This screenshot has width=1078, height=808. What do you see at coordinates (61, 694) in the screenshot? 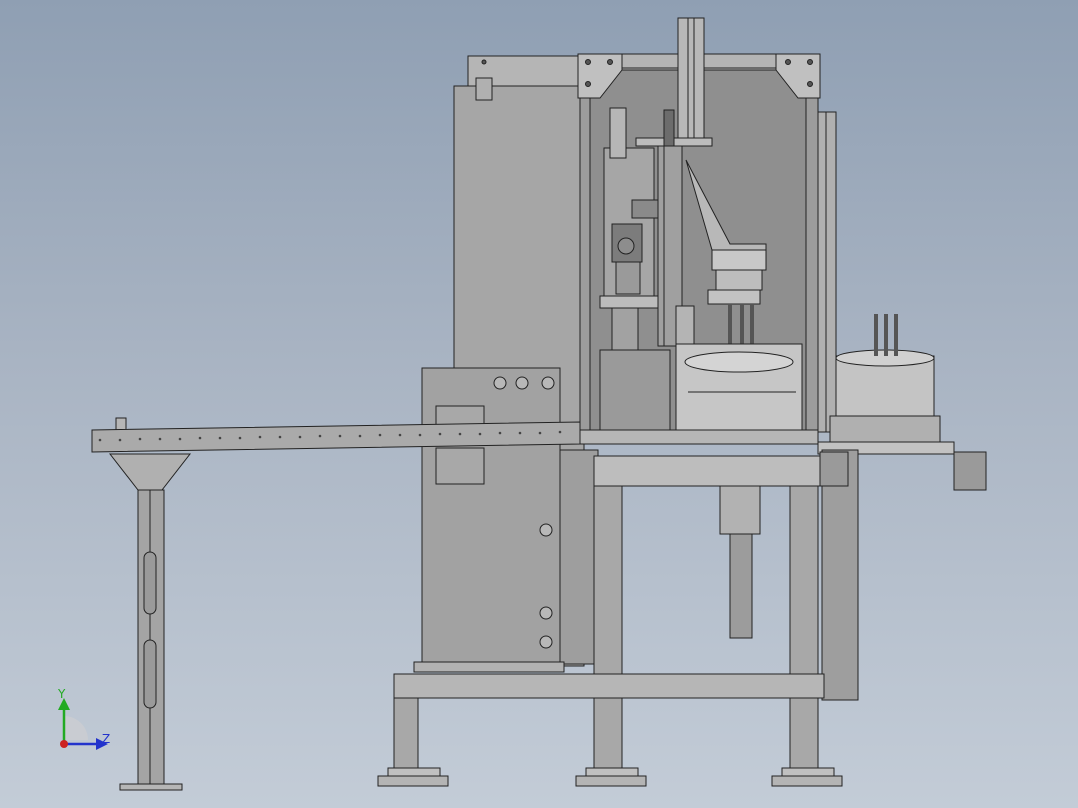
I see `y-axis-label: Y` at bounding box center [61, 694].